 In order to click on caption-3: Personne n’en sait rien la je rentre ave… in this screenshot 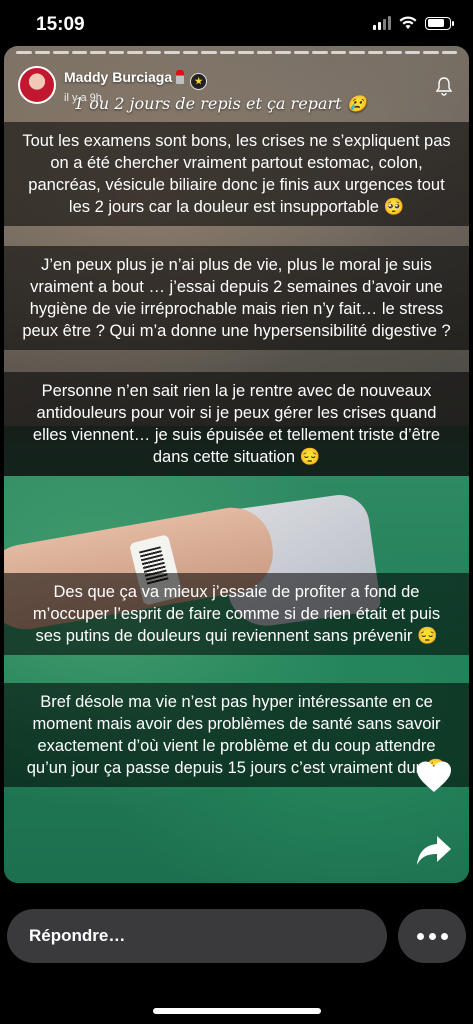, I will do `click(236, 424)`.